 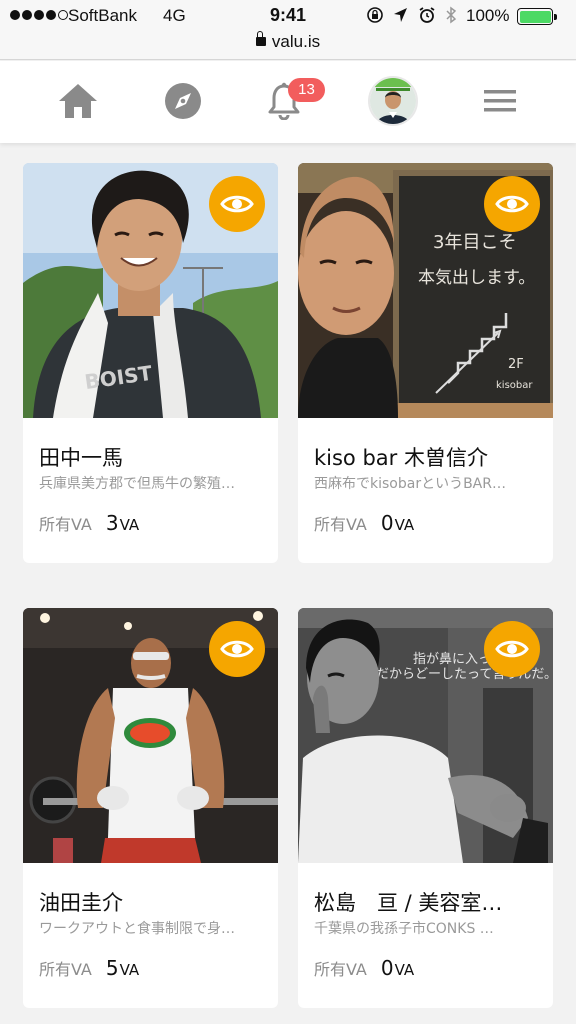 I want to click on home-icon, so click(x=78, y=101).